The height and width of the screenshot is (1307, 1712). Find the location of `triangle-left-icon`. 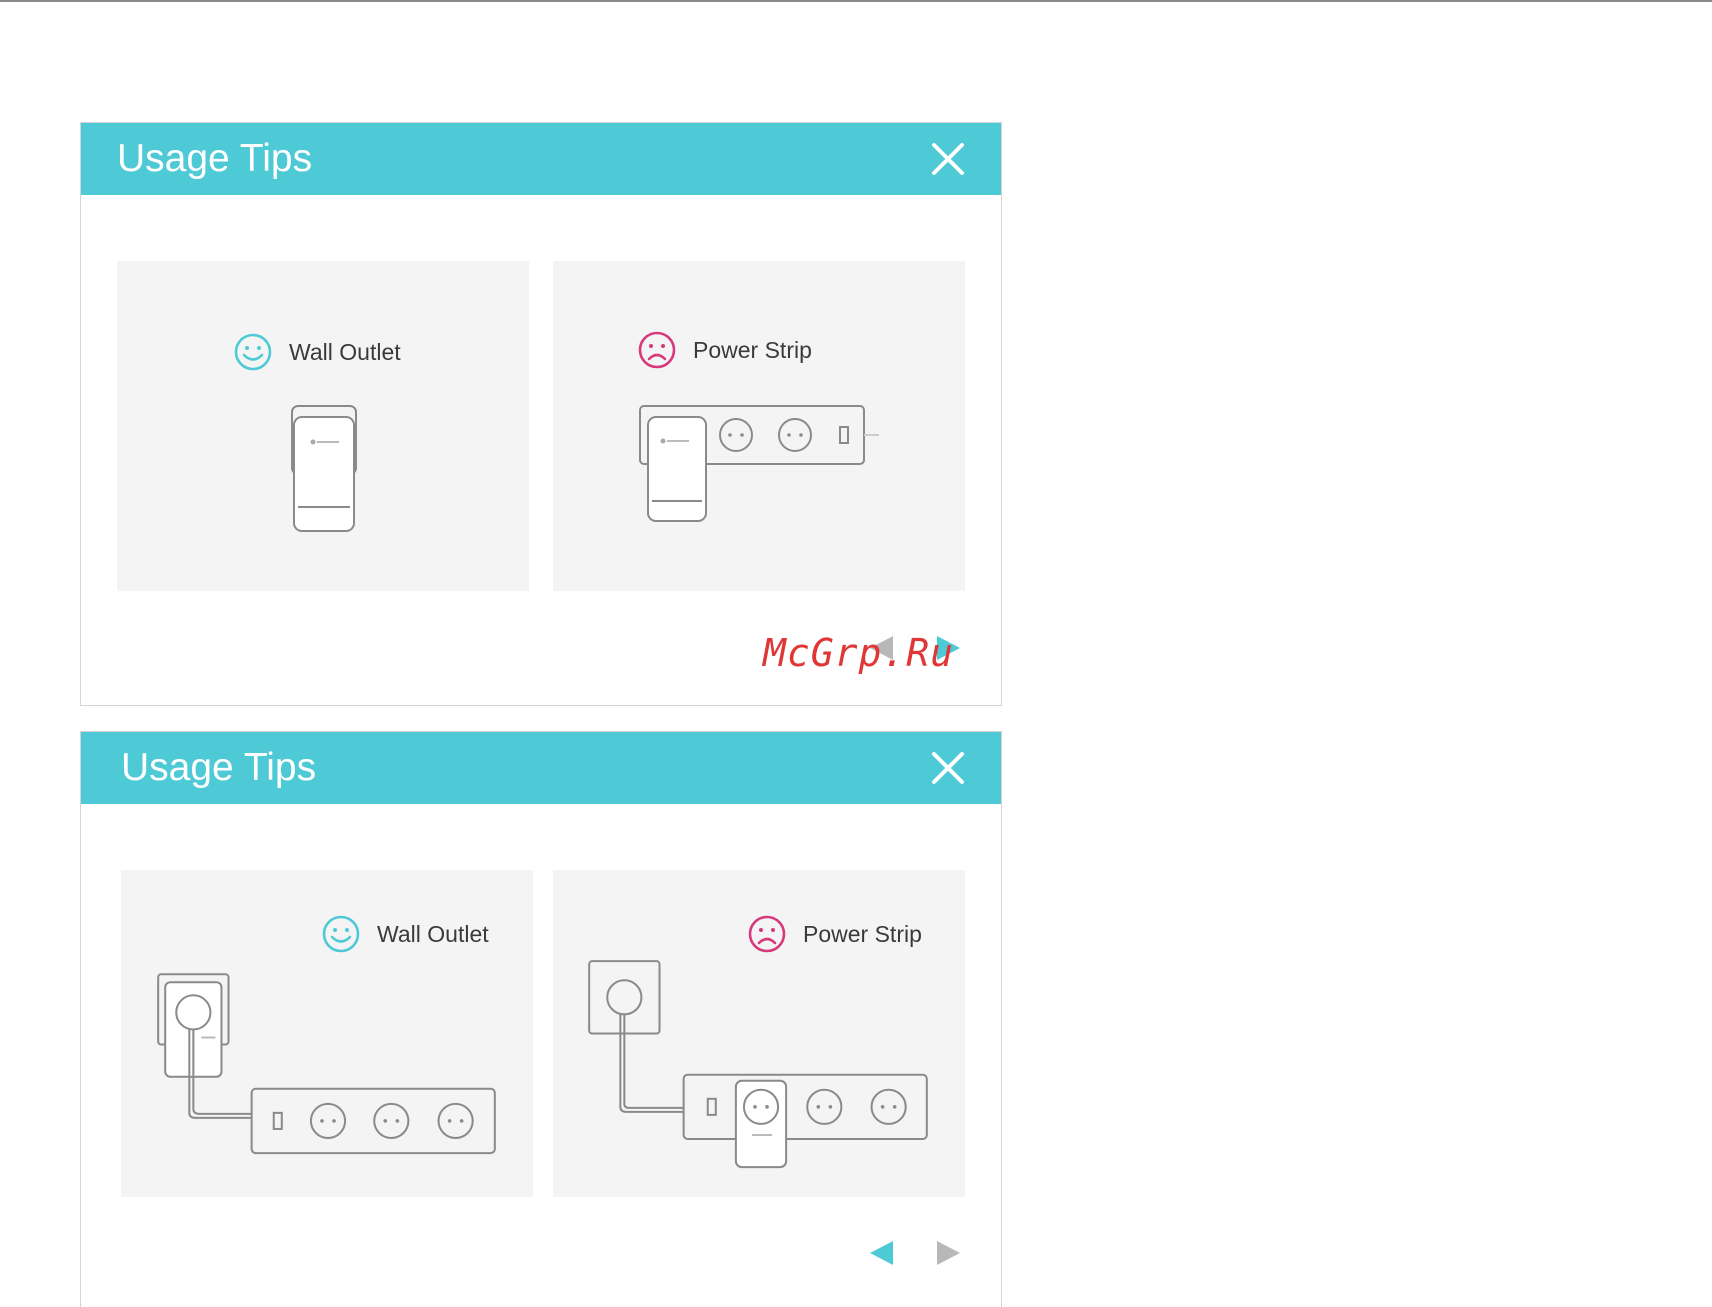

triangle-left-icon is located at coordinates (881, 1253).